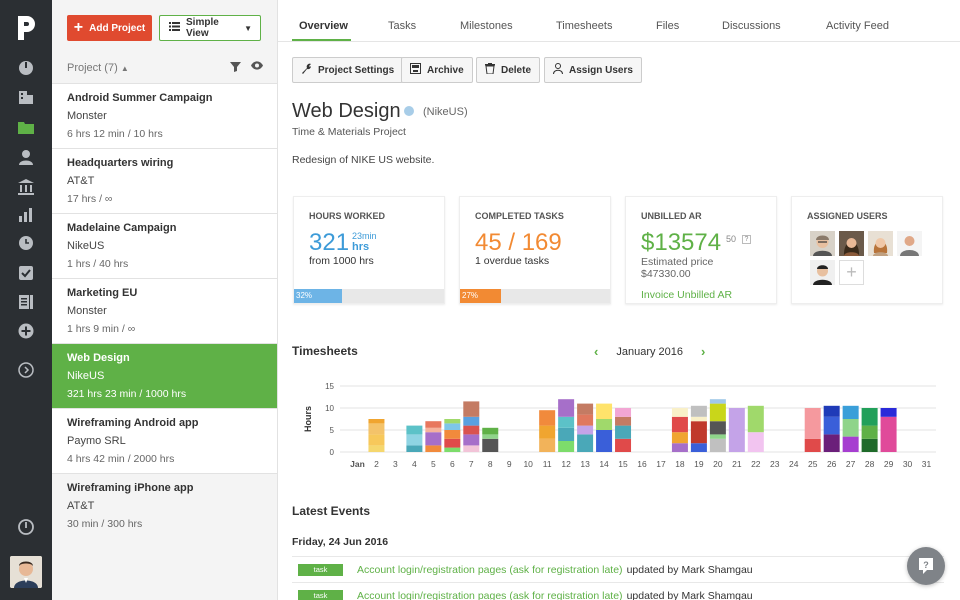 This screenshot has height=600, width=960. What do you see at coordinates (445, 112) in the screenshot?
I see `project-client: (NikeUS)` at bounding box center [445, 112].